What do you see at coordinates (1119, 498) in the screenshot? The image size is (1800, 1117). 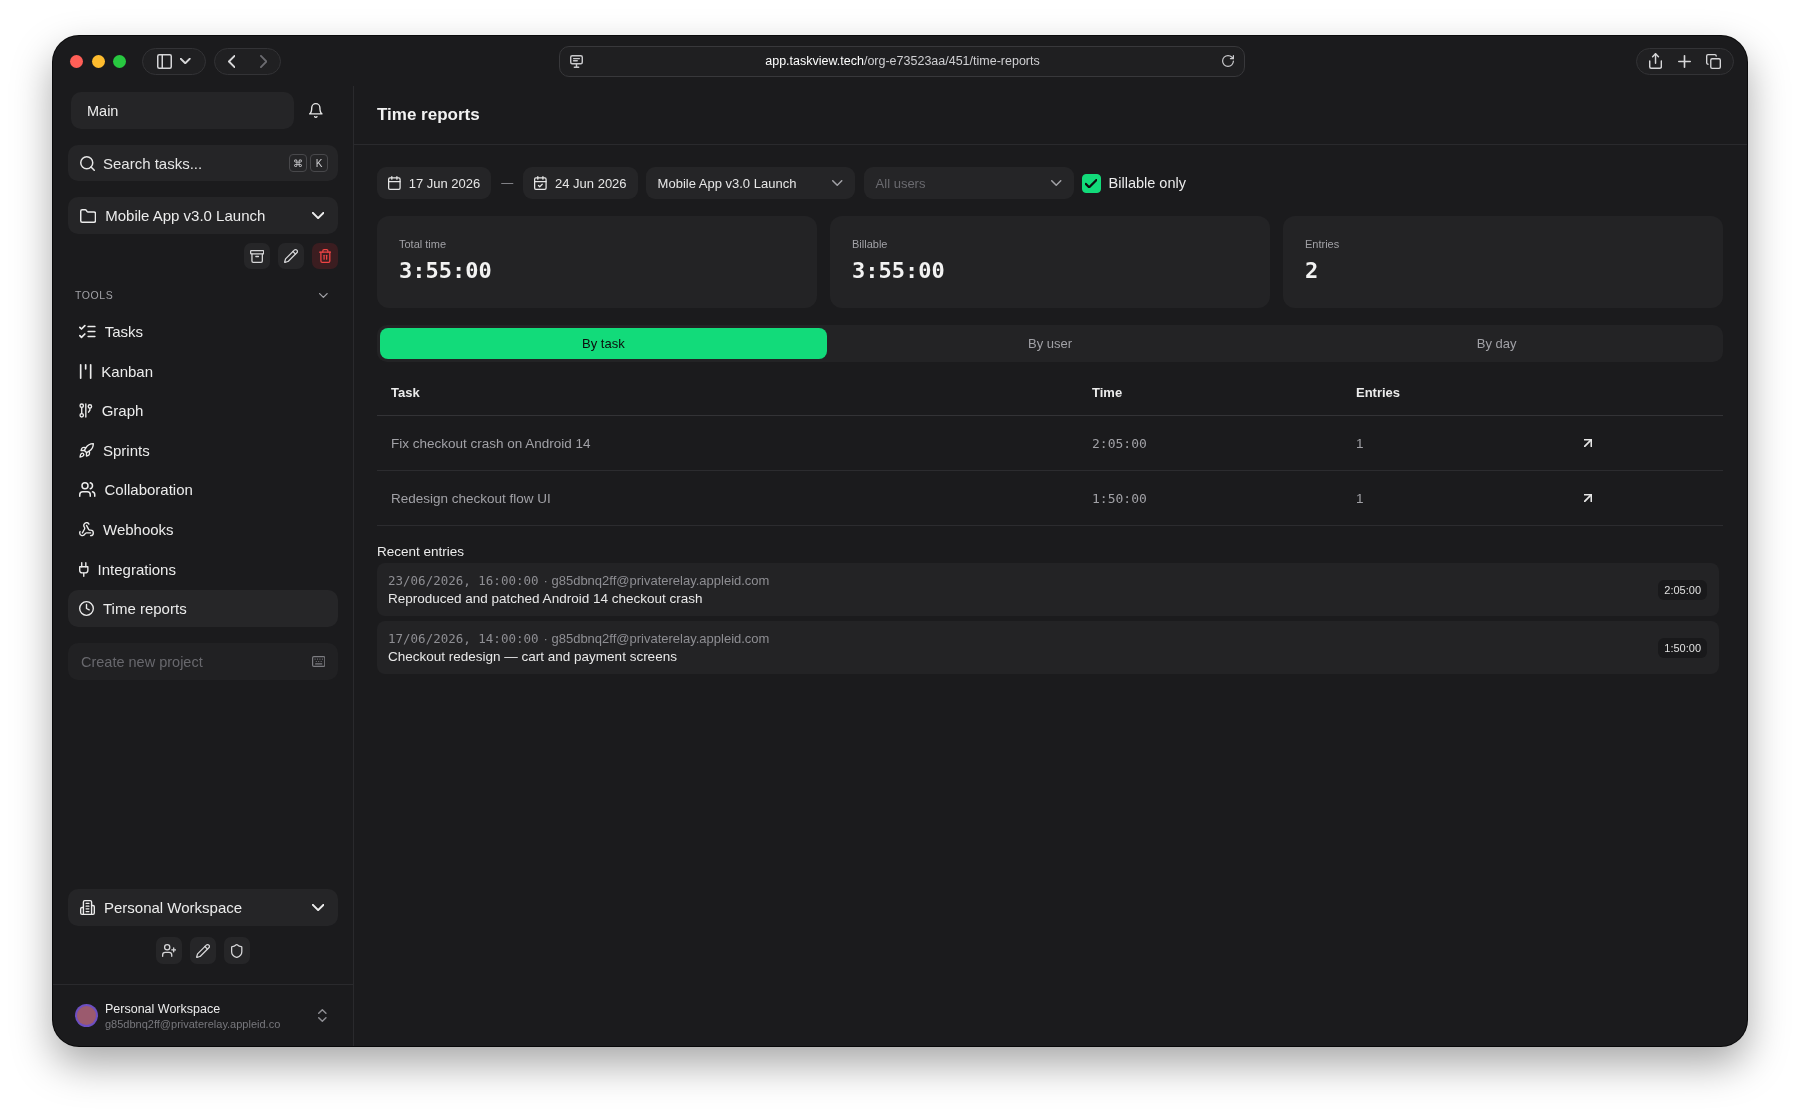 I see `time-cell: 1:50:00` at bounding box center [1119, 498].